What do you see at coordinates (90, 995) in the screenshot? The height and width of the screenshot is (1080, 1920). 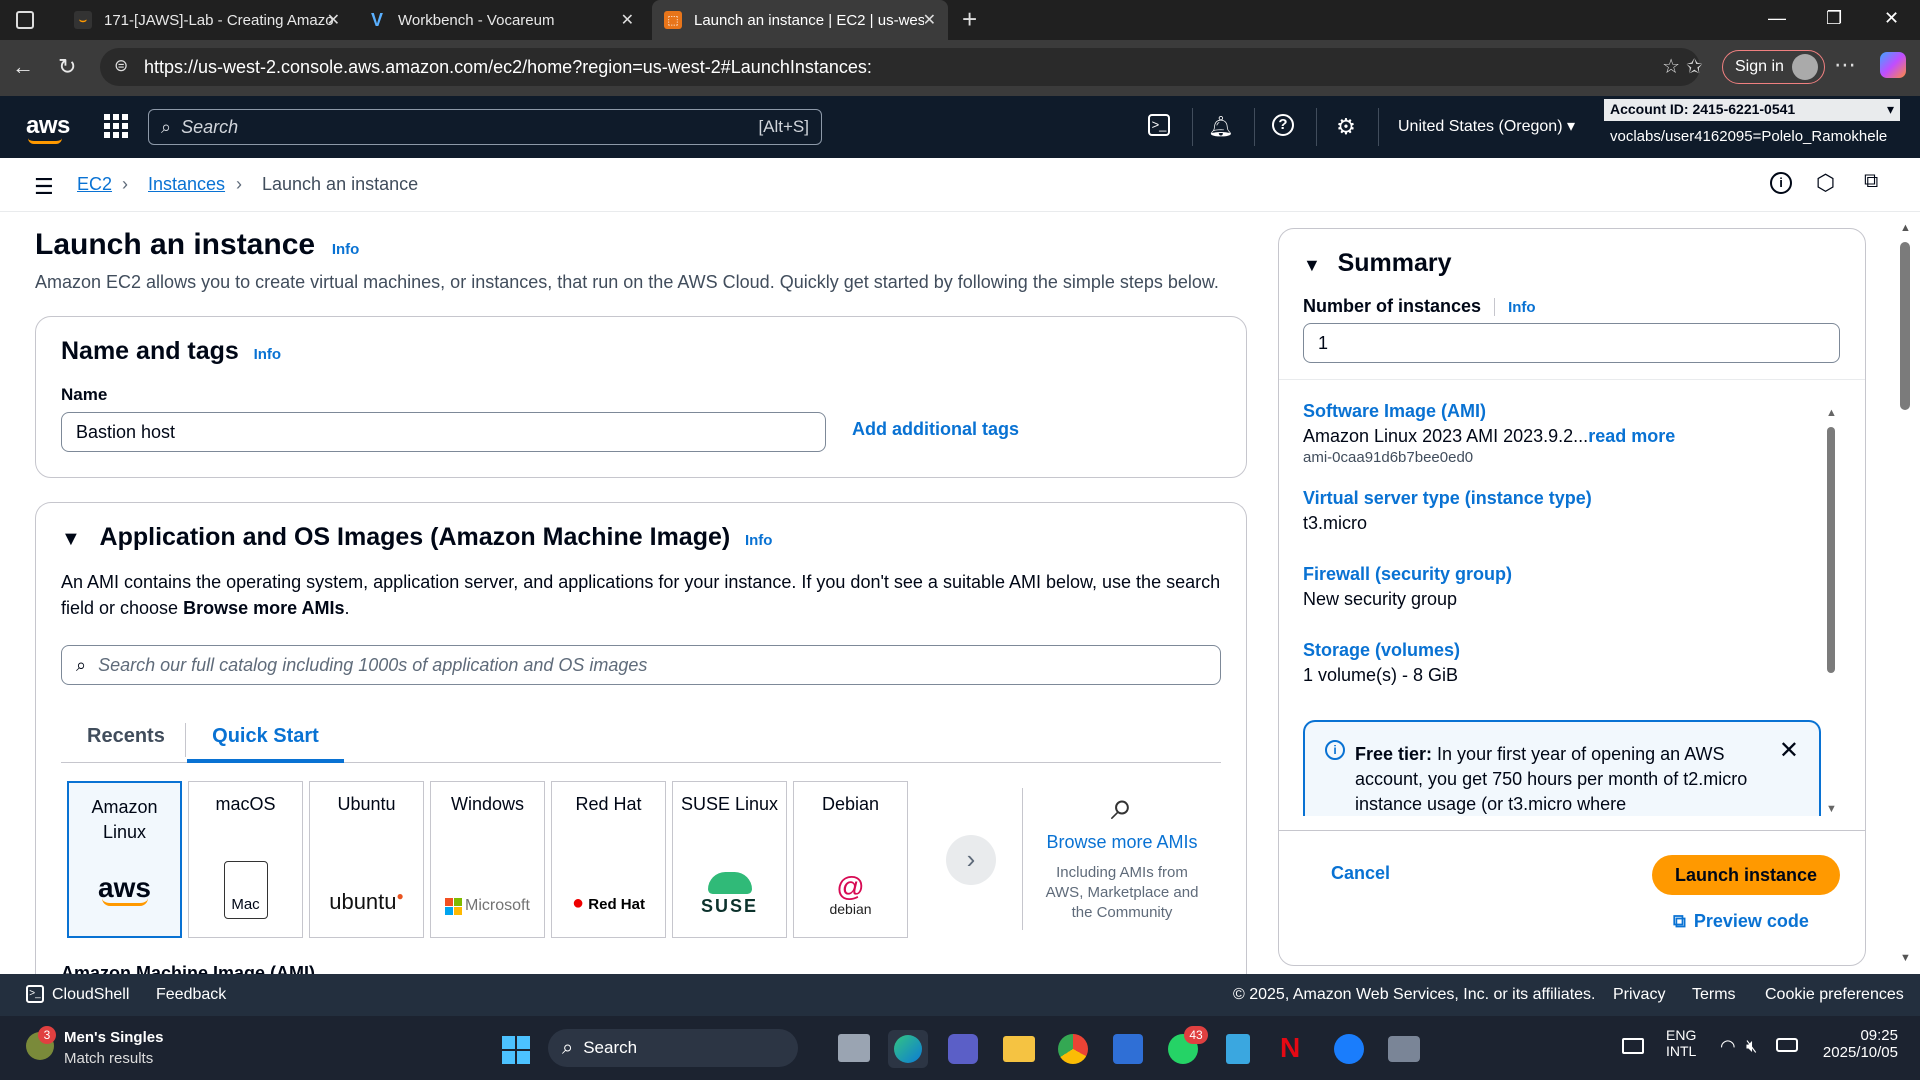 I see `footer-cloudshell: CloudShell` at bounding box center [90, 995].